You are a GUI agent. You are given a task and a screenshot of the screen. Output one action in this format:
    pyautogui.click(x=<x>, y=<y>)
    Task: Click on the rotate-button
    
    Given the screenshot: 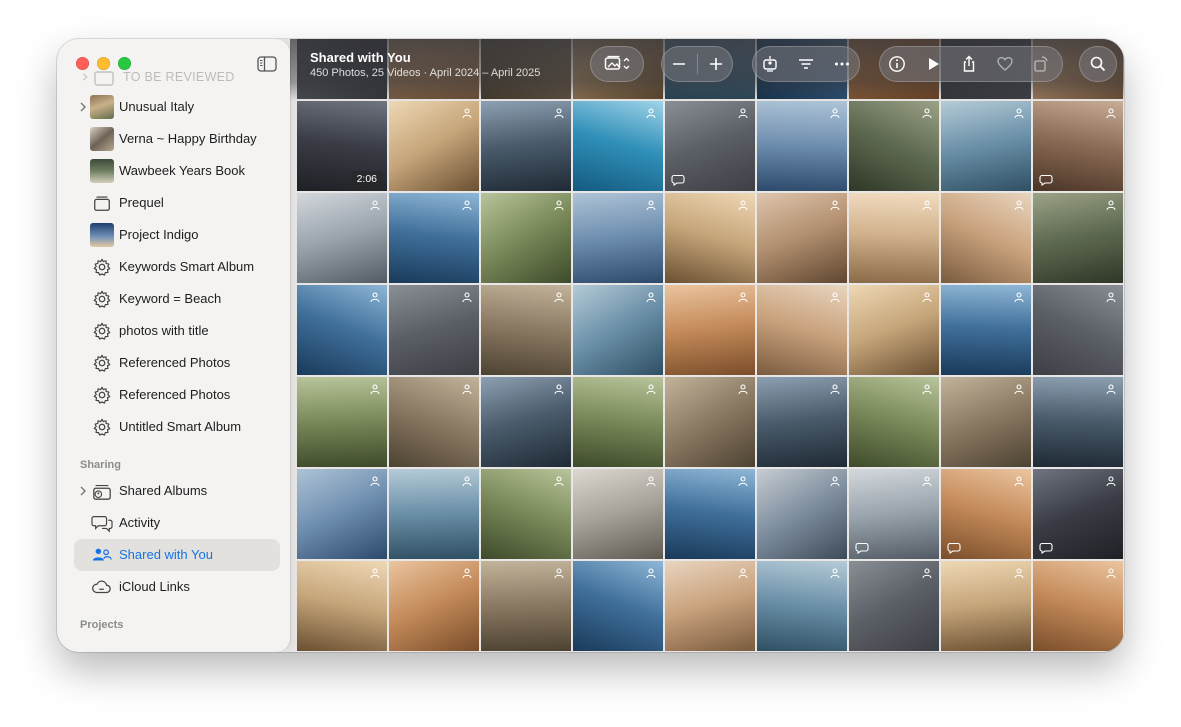 What is the action you would take?
    pyautogui.click(x=1041, y=64)
    